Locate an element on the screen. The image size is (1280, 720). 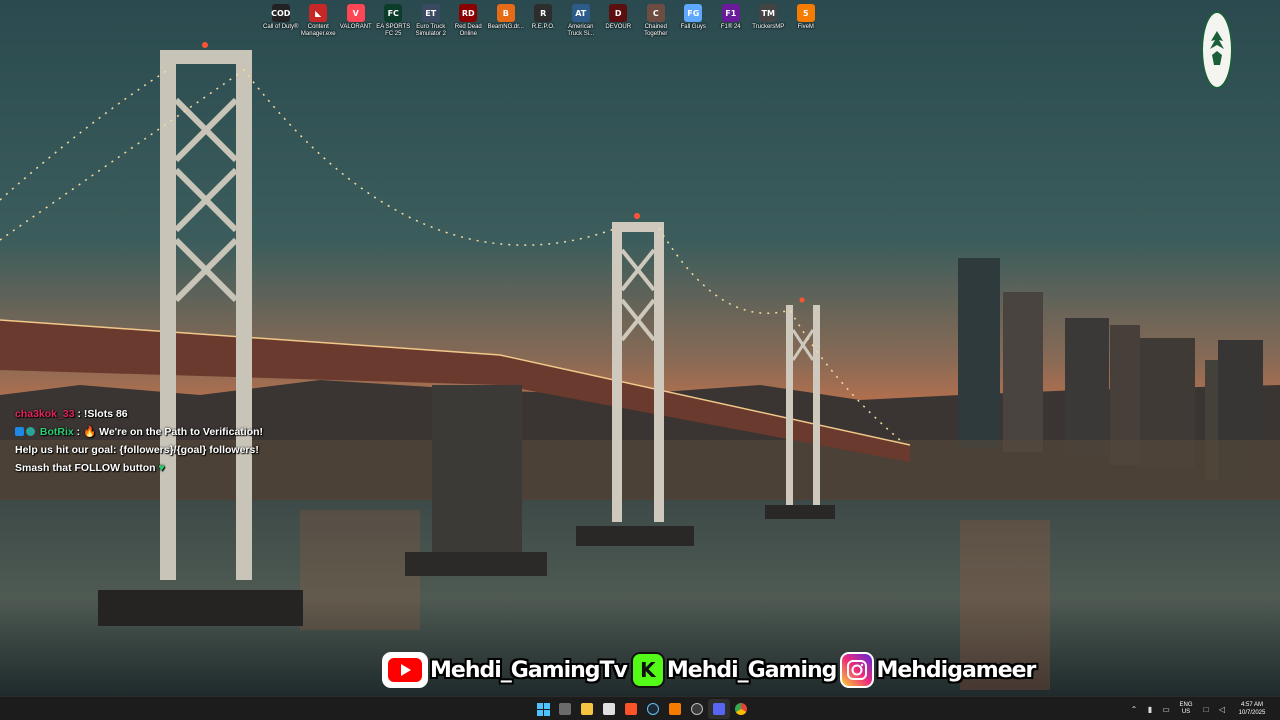
taskbar-store is located at coordinates (609, 709).